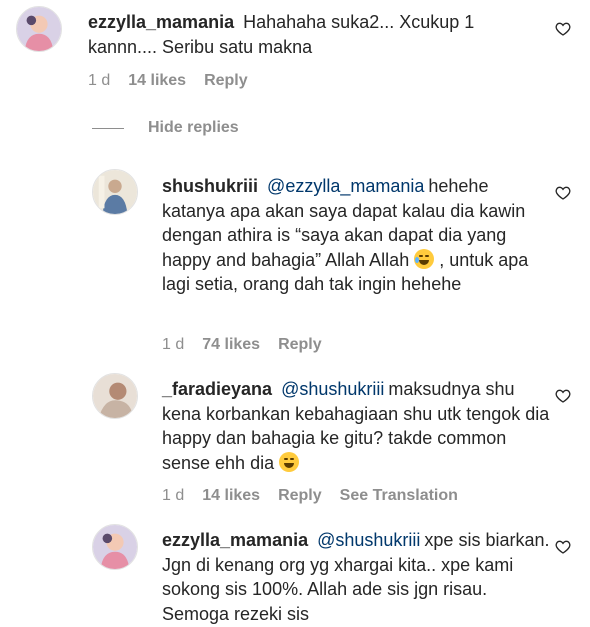  I want to click on comment-meta: 1 d 14 likes Reply, so click(177, 81).